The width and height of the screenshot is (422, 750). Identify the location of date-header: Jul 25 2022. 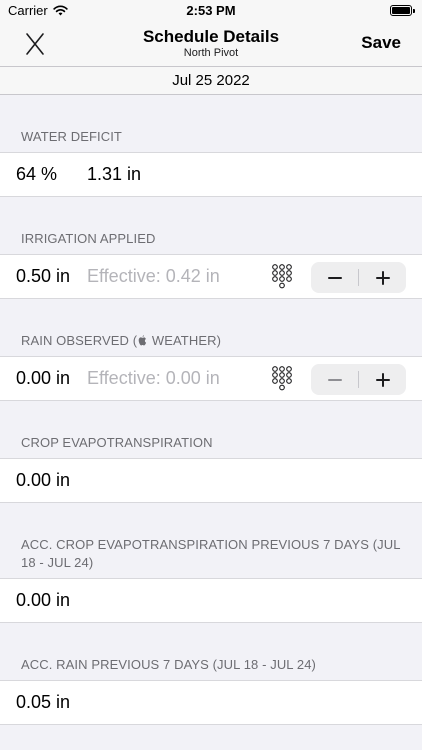
(211, 80).